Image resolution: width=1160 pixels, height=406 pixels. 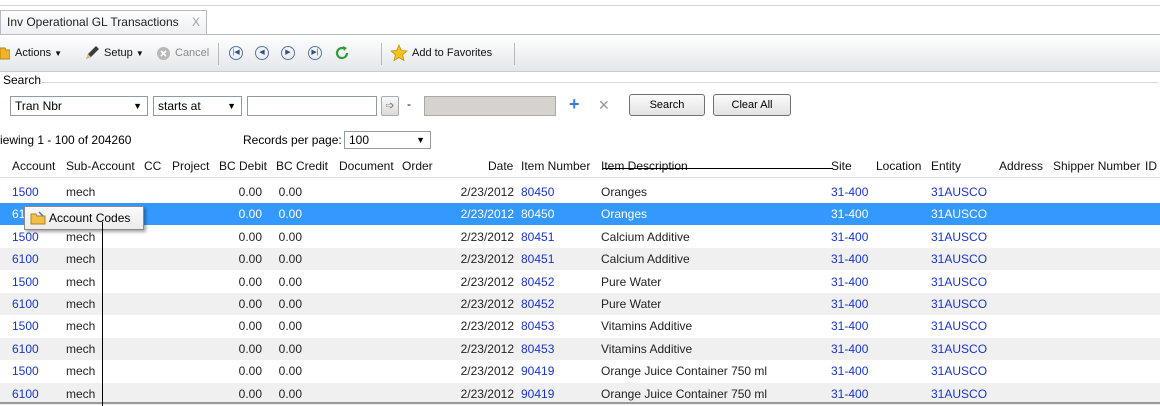 What do you see at coordinates (262, 53) in the screenshot?
I see `previous-page-icon: ◀` at bounding box center [262, 53].